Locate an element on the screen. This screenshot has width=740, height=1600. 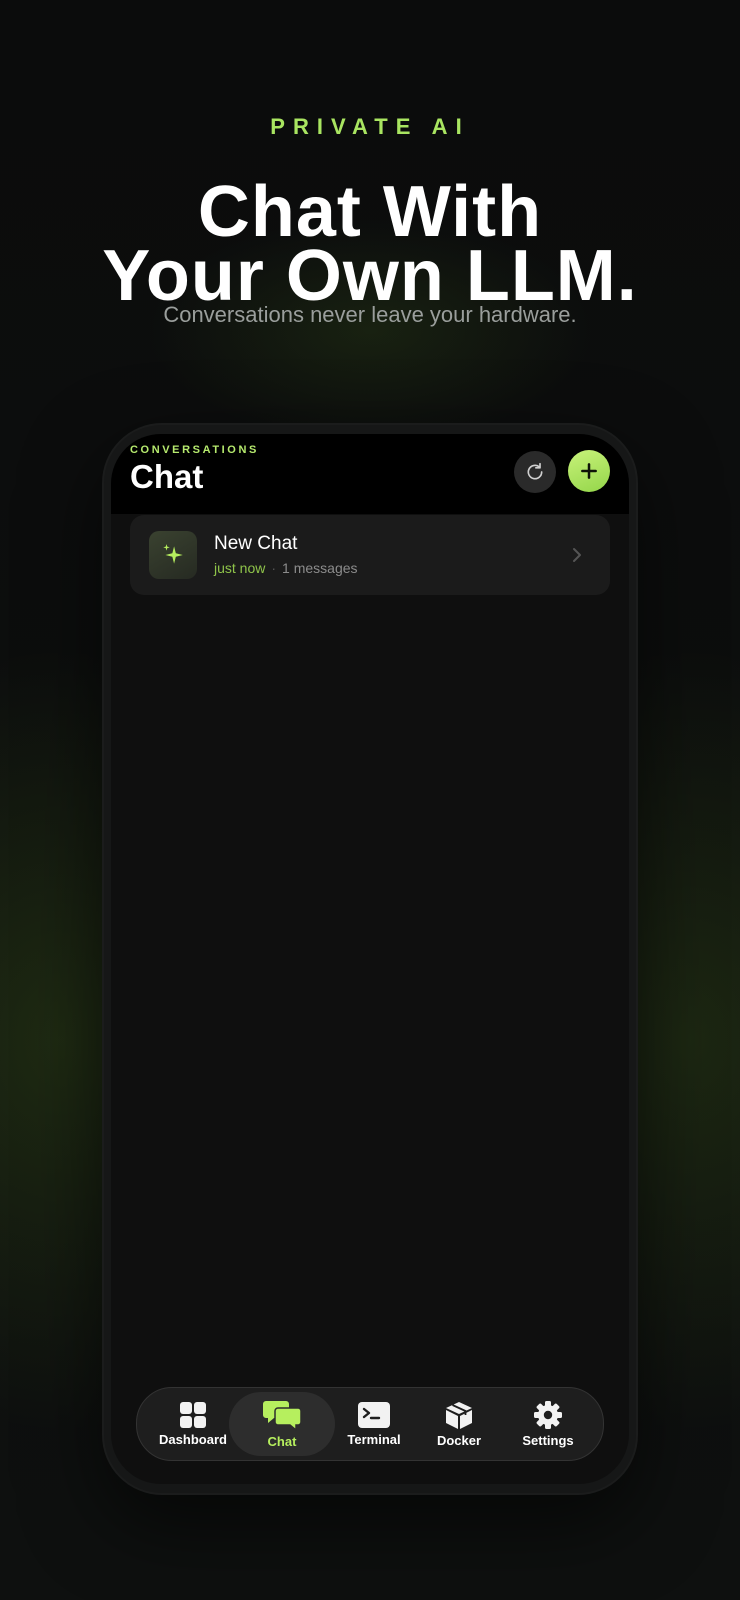
conversation-avatar is located at coordinates (173, 555).